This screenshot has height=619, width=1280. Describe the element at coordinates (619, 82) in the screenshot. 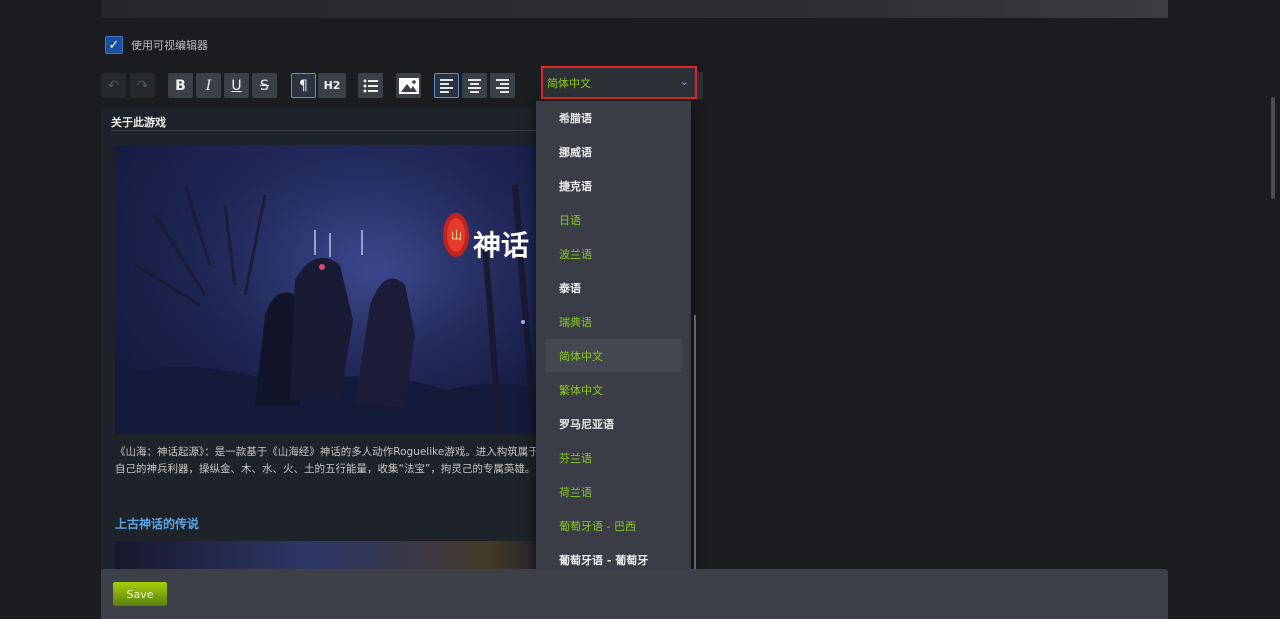

I see `language-select: 简体中文 ⌄` at that location.